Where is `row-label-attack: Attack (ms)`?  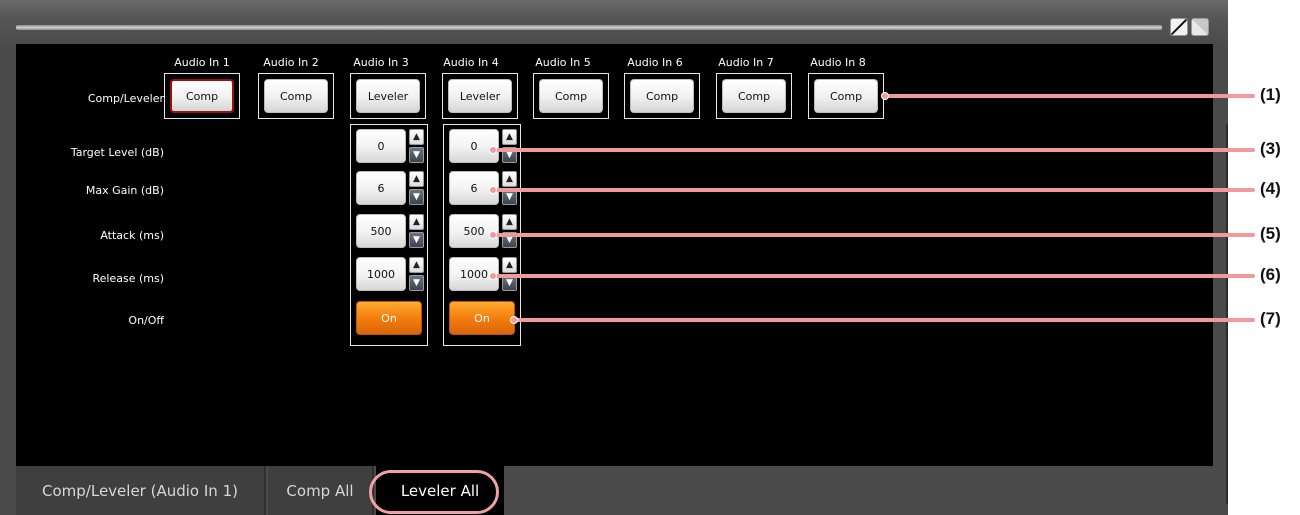
row-label-attack: Attack (ms) is located at coordinates (132, 235).